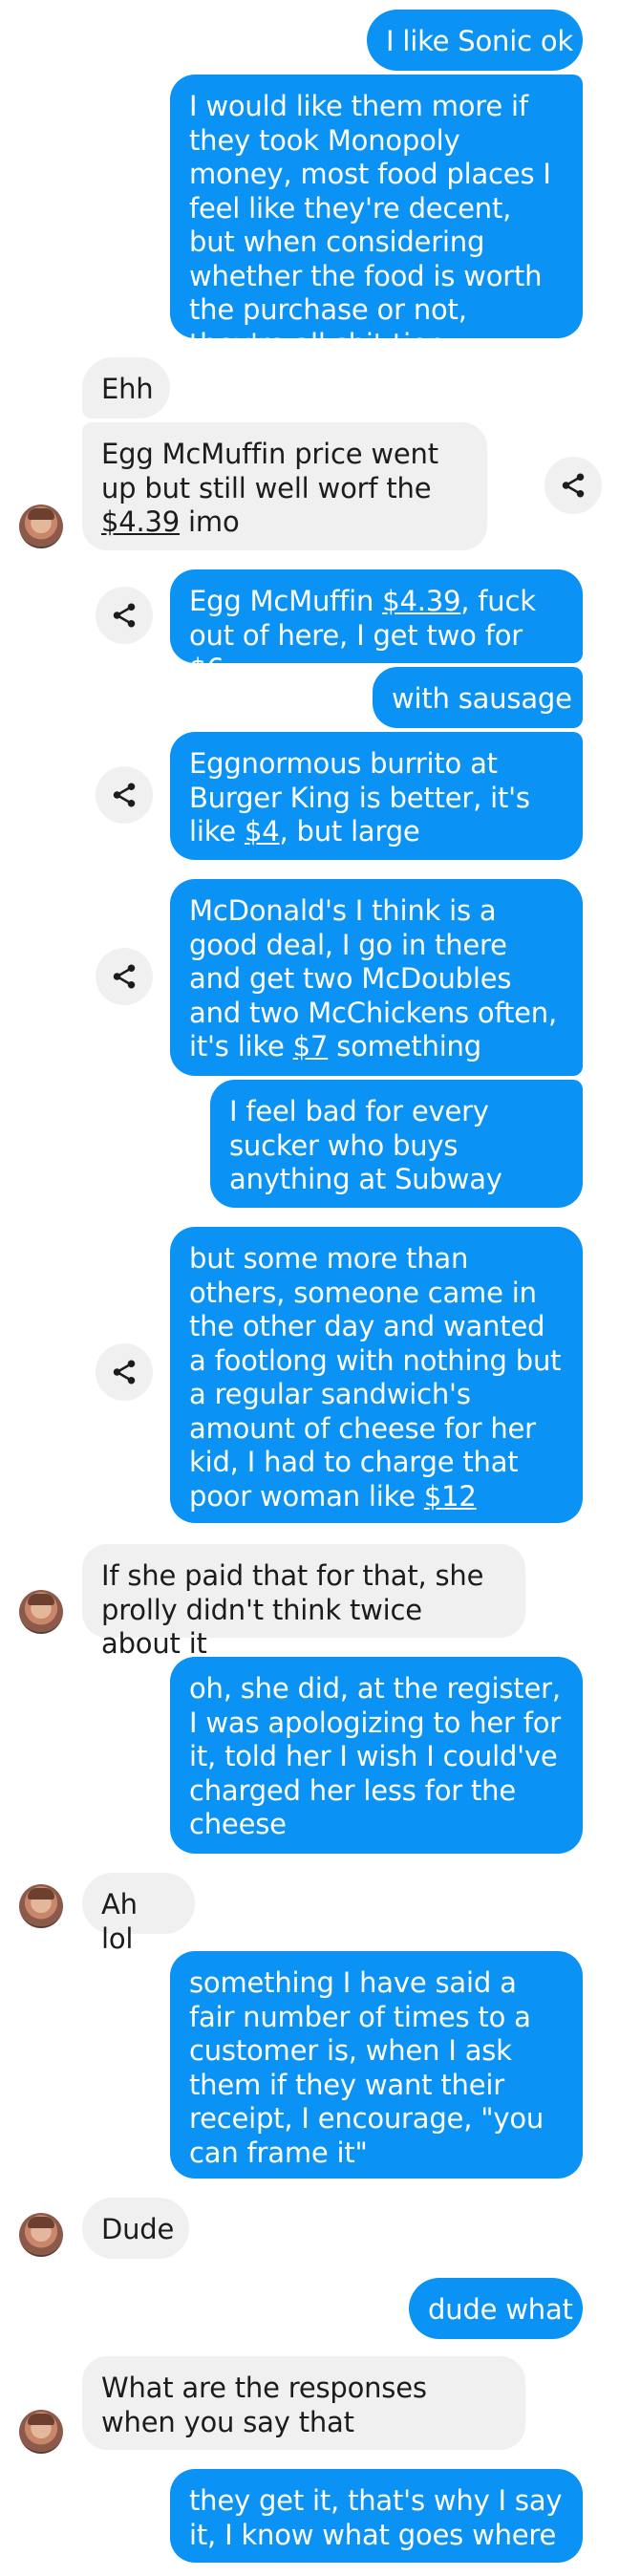 The width and height of the screenshot is (619, 2576). Describe the element at coordinates (451, 1496) in the screenshot. I see `price-link: $12` at that location.